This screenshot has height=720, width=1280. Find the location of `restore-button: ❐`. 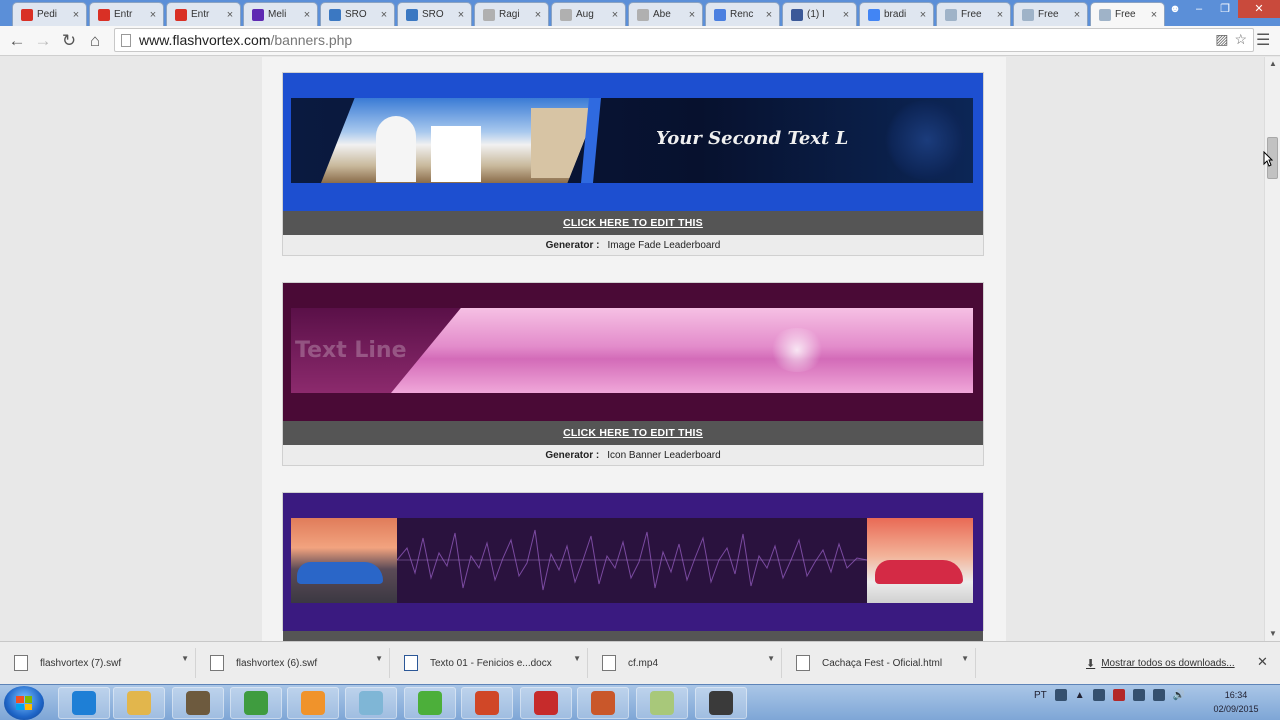

restore-button: ❐ is located at coordinates (1225, 9).